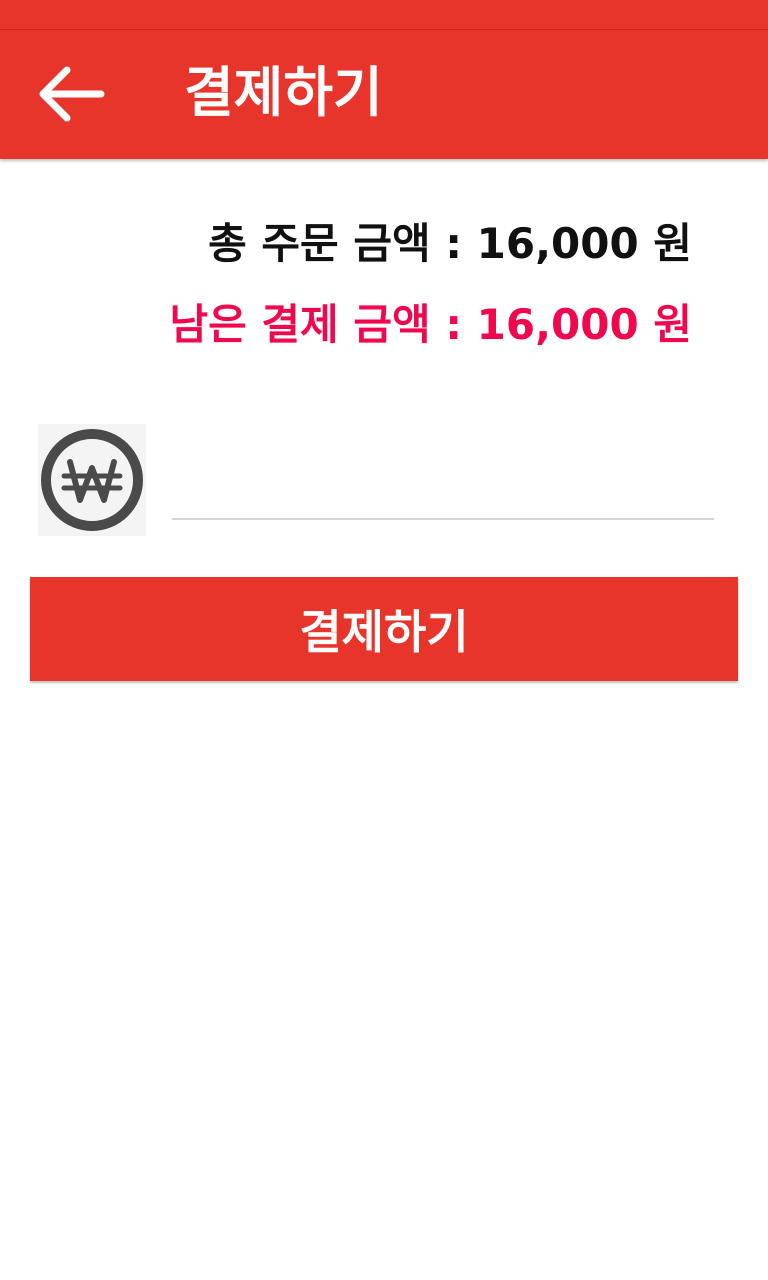 The height and width of the screenshot is (1280, 768). I want to click on won-icon, so click(92, 480).